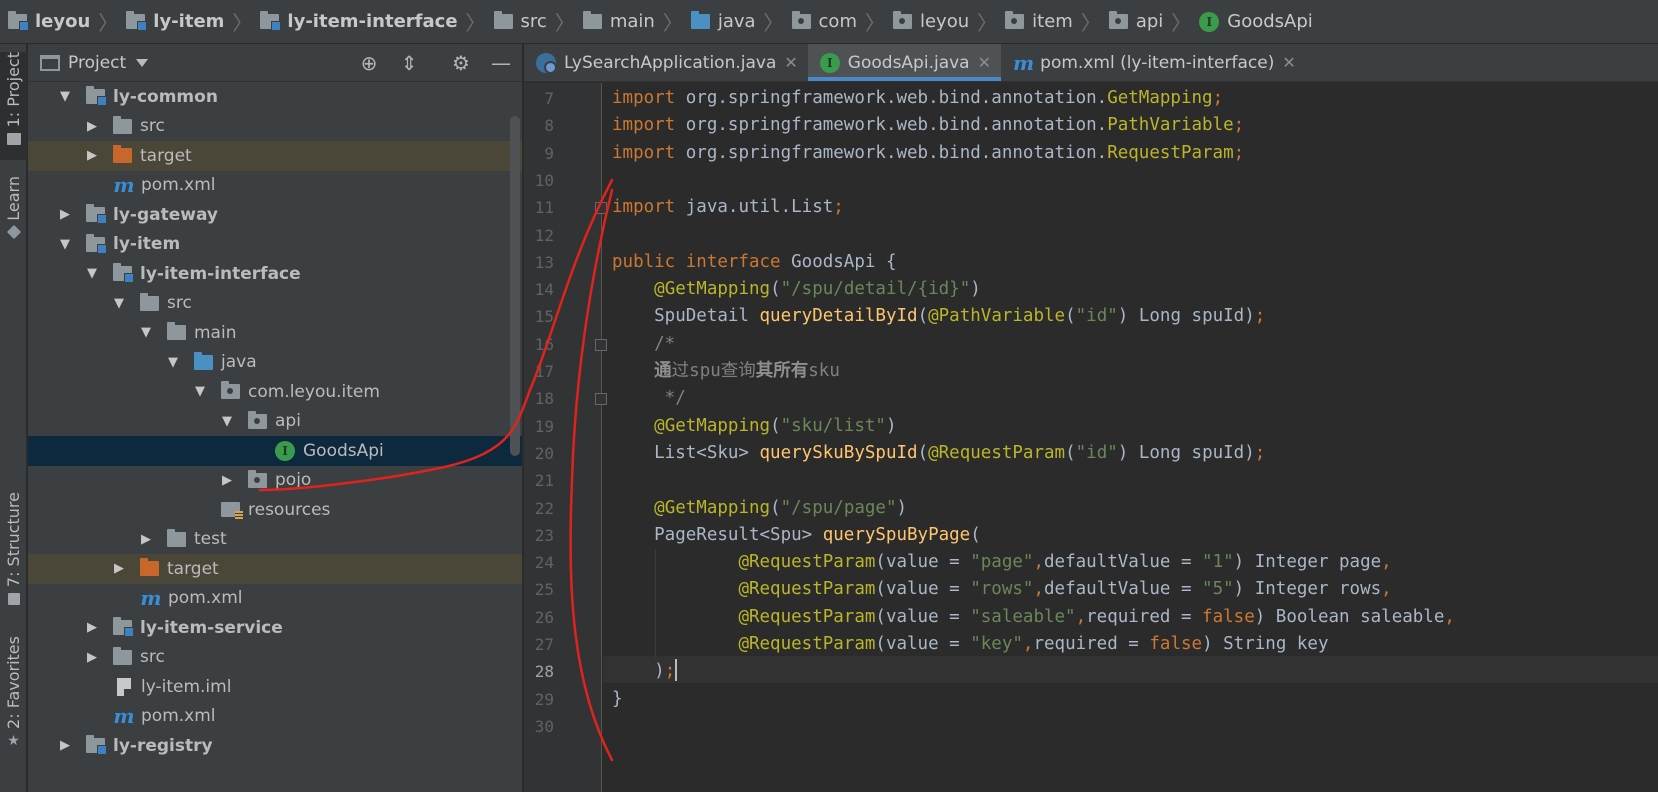 The width and height of the screenshot is (1658, 792). Describe the element at coordinates (754, 426) in the screenshot. I see `code-line: @GetMapping("sku/list")` at that location.